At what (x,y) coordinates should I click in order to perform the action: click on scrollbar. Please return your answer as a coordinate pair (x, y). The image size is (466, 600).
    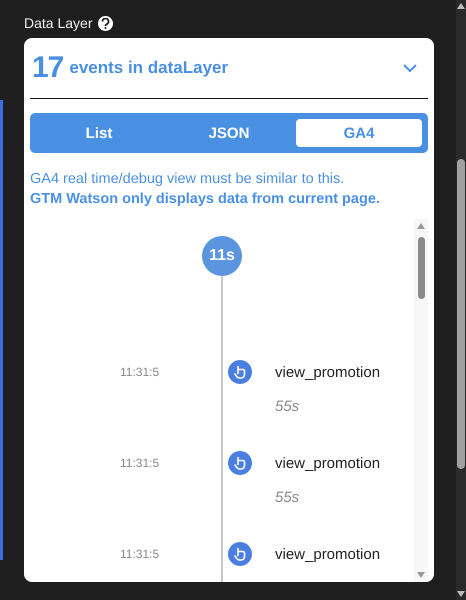
    Looking at the image, I should click on (421, 400).